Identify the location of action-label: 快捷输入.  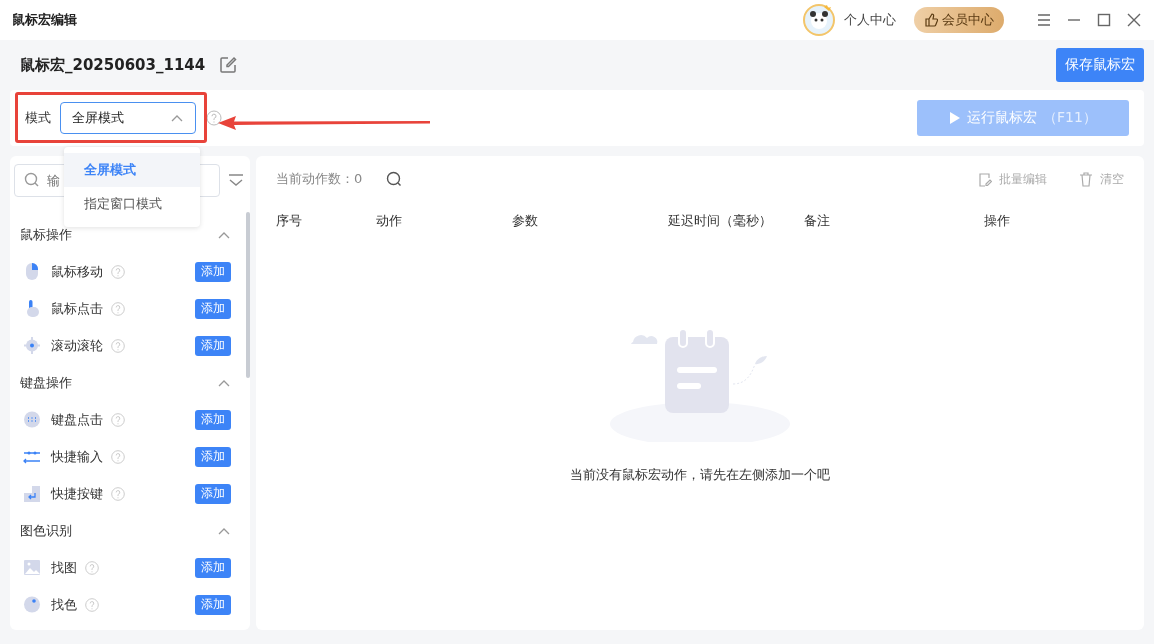
(77, 456).